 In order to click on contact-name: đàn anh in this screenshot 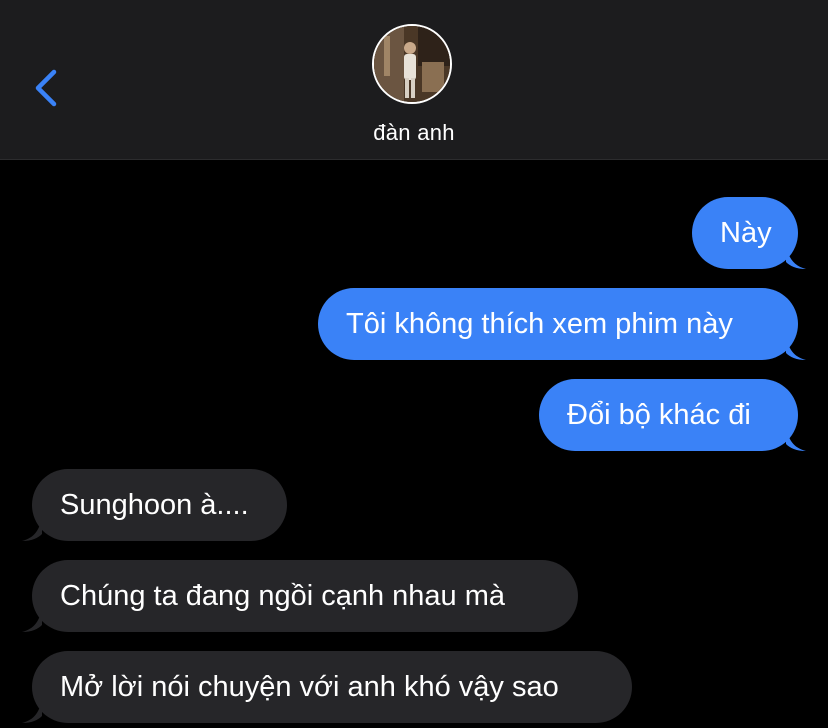, I will do `click(414, 133)`.